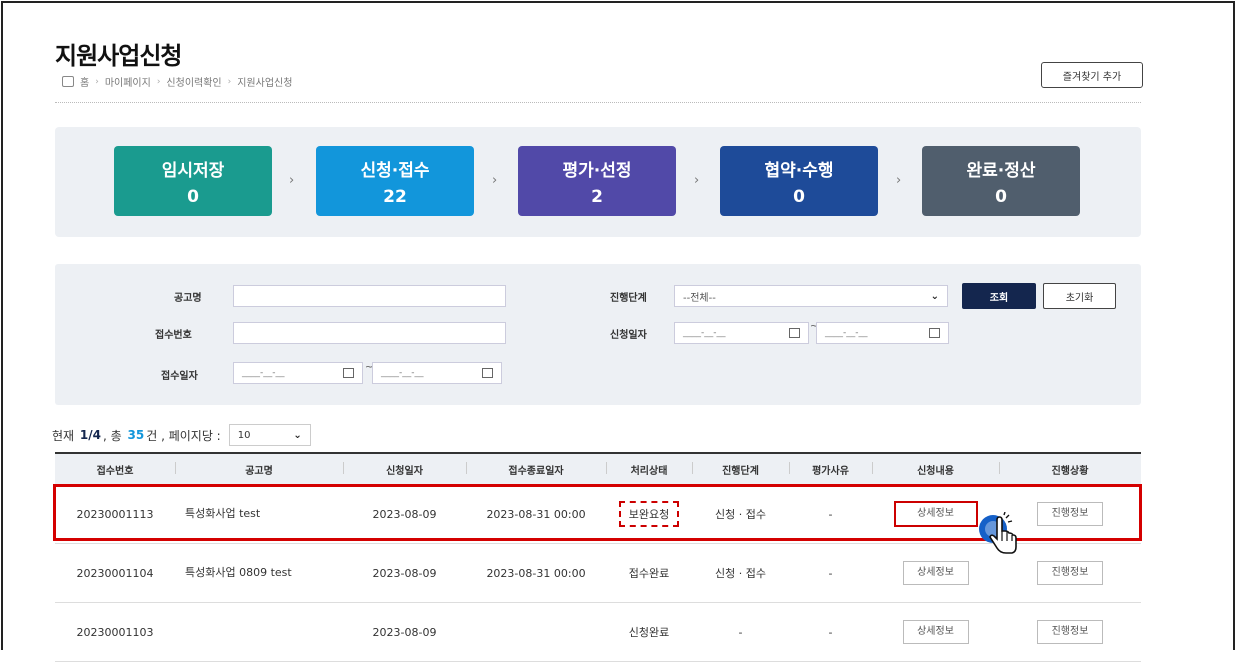 The width and height of the screenshot is (1239, 662). Describe the element at coordinates (649, 632) in the screenshot. I see `cell-status: 신청완료` at that location.